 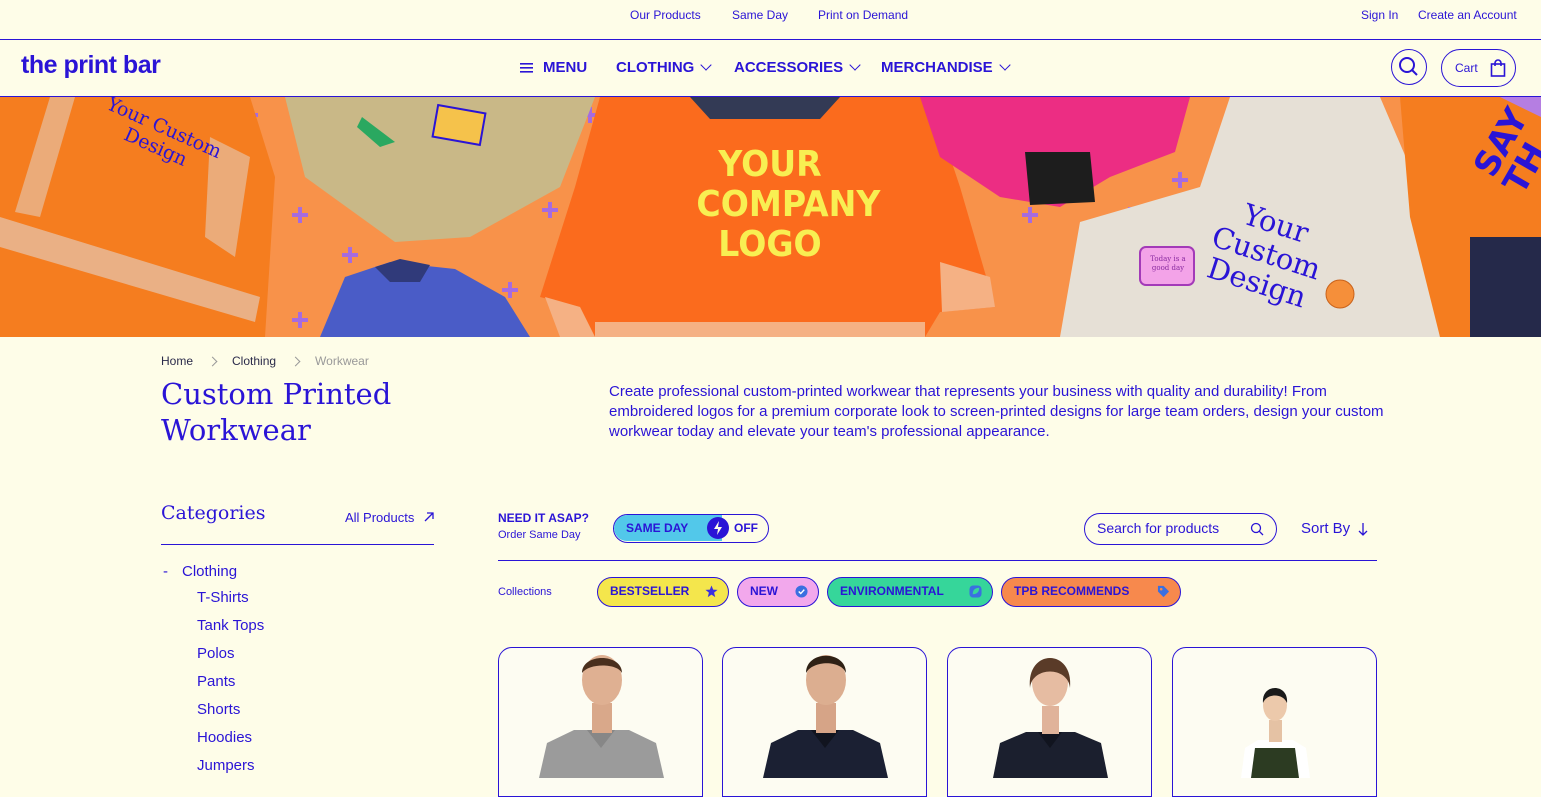 I want to click on breadcrumb: Home Clothing Workwear, so click(x=265, y=361).